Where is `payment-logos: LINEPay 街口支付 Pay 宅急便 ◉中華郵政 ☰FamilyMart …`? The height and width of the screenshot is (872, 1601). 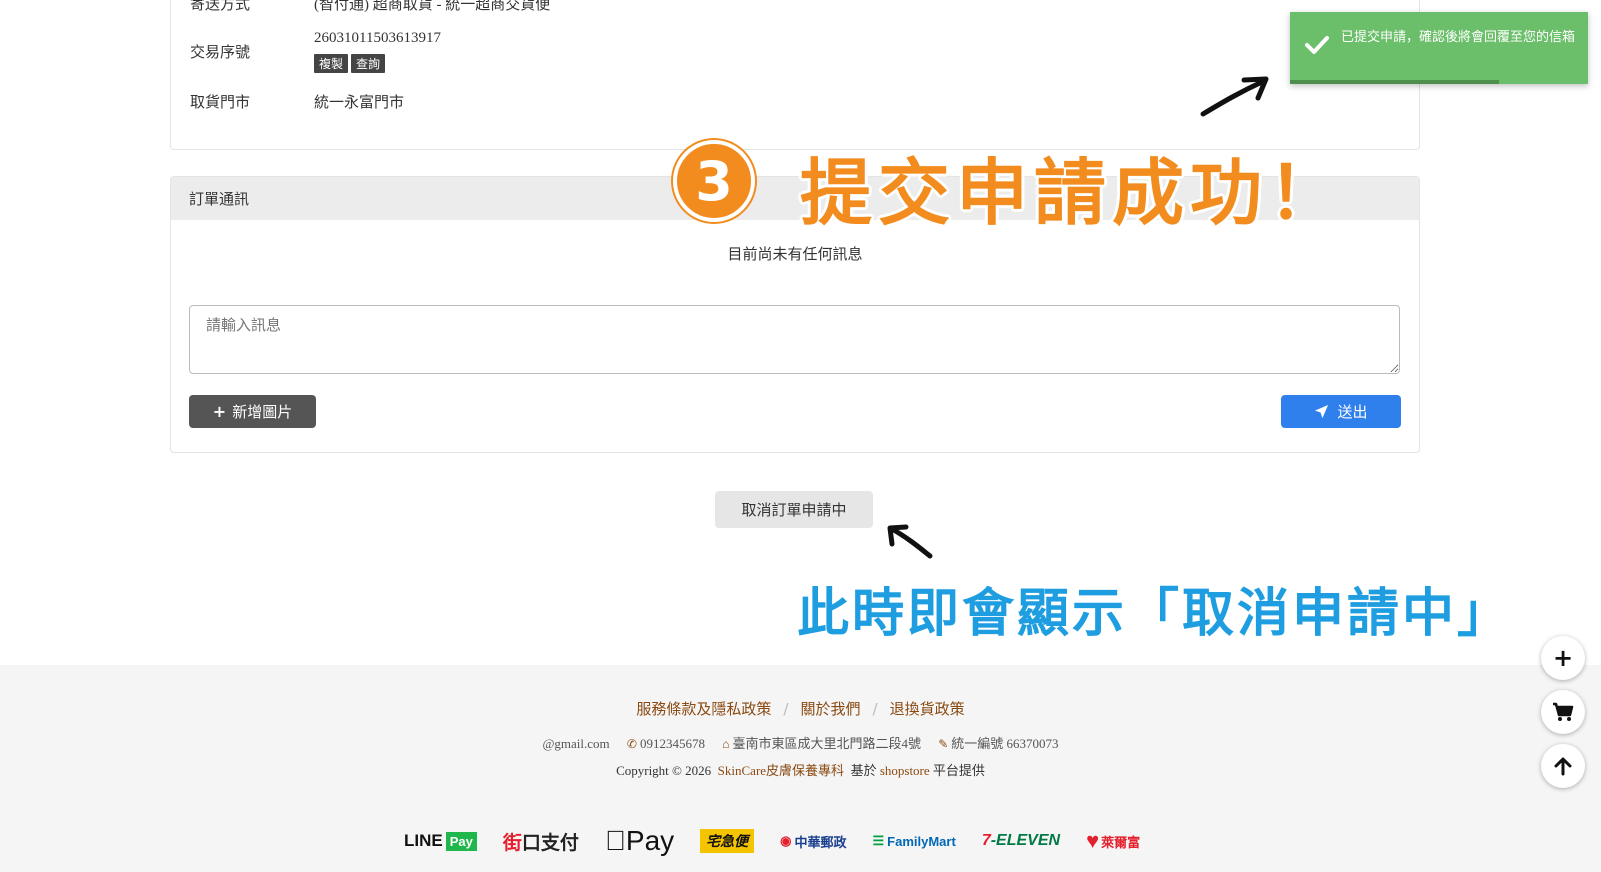 payment-logos: LINEPay 街口支付 Pay 宅急便 ◉中華郵政 ☰FamilyMart … is located at coordinates (772, 841).